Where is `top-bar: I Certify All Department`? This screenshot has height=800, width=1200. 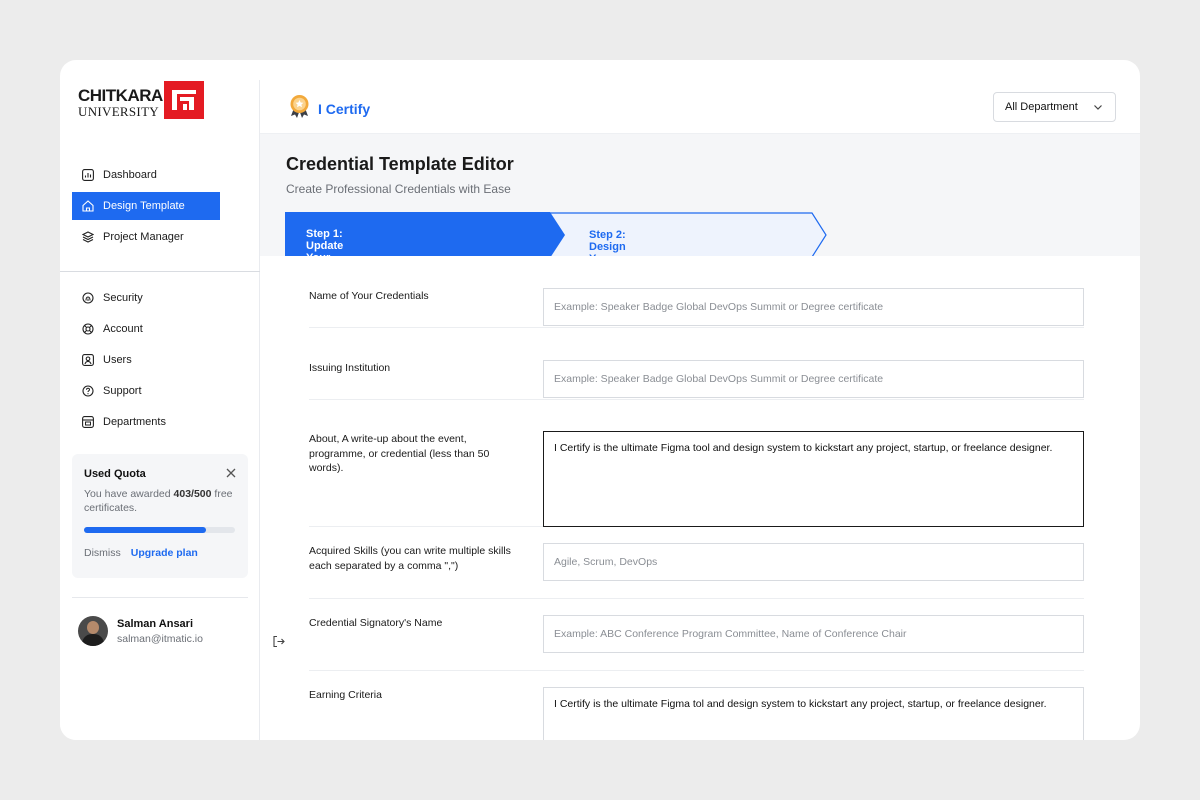 top-bar: I Certify All Department is located at coordinates (700, 107).